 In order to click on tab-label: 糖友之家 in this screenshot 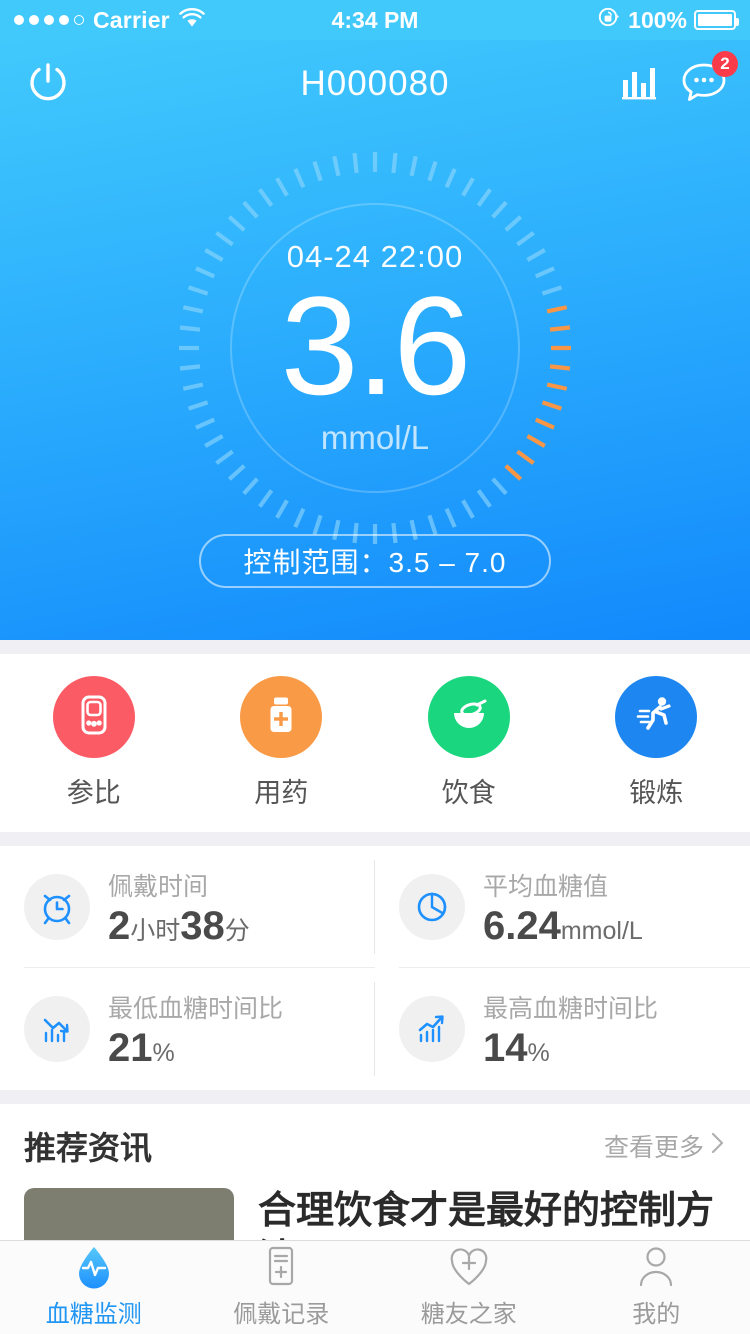, I will do `click(468, 1314)`.